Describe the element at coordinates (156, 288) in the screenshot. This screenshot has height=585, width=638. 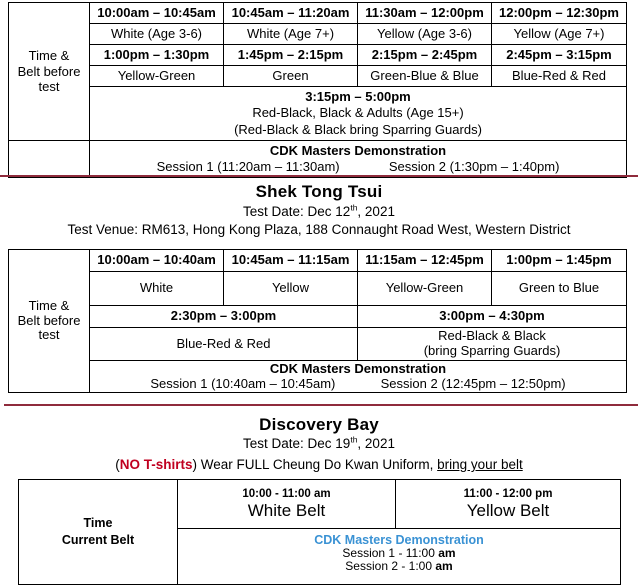
I see `belt-cell: White` at that location.